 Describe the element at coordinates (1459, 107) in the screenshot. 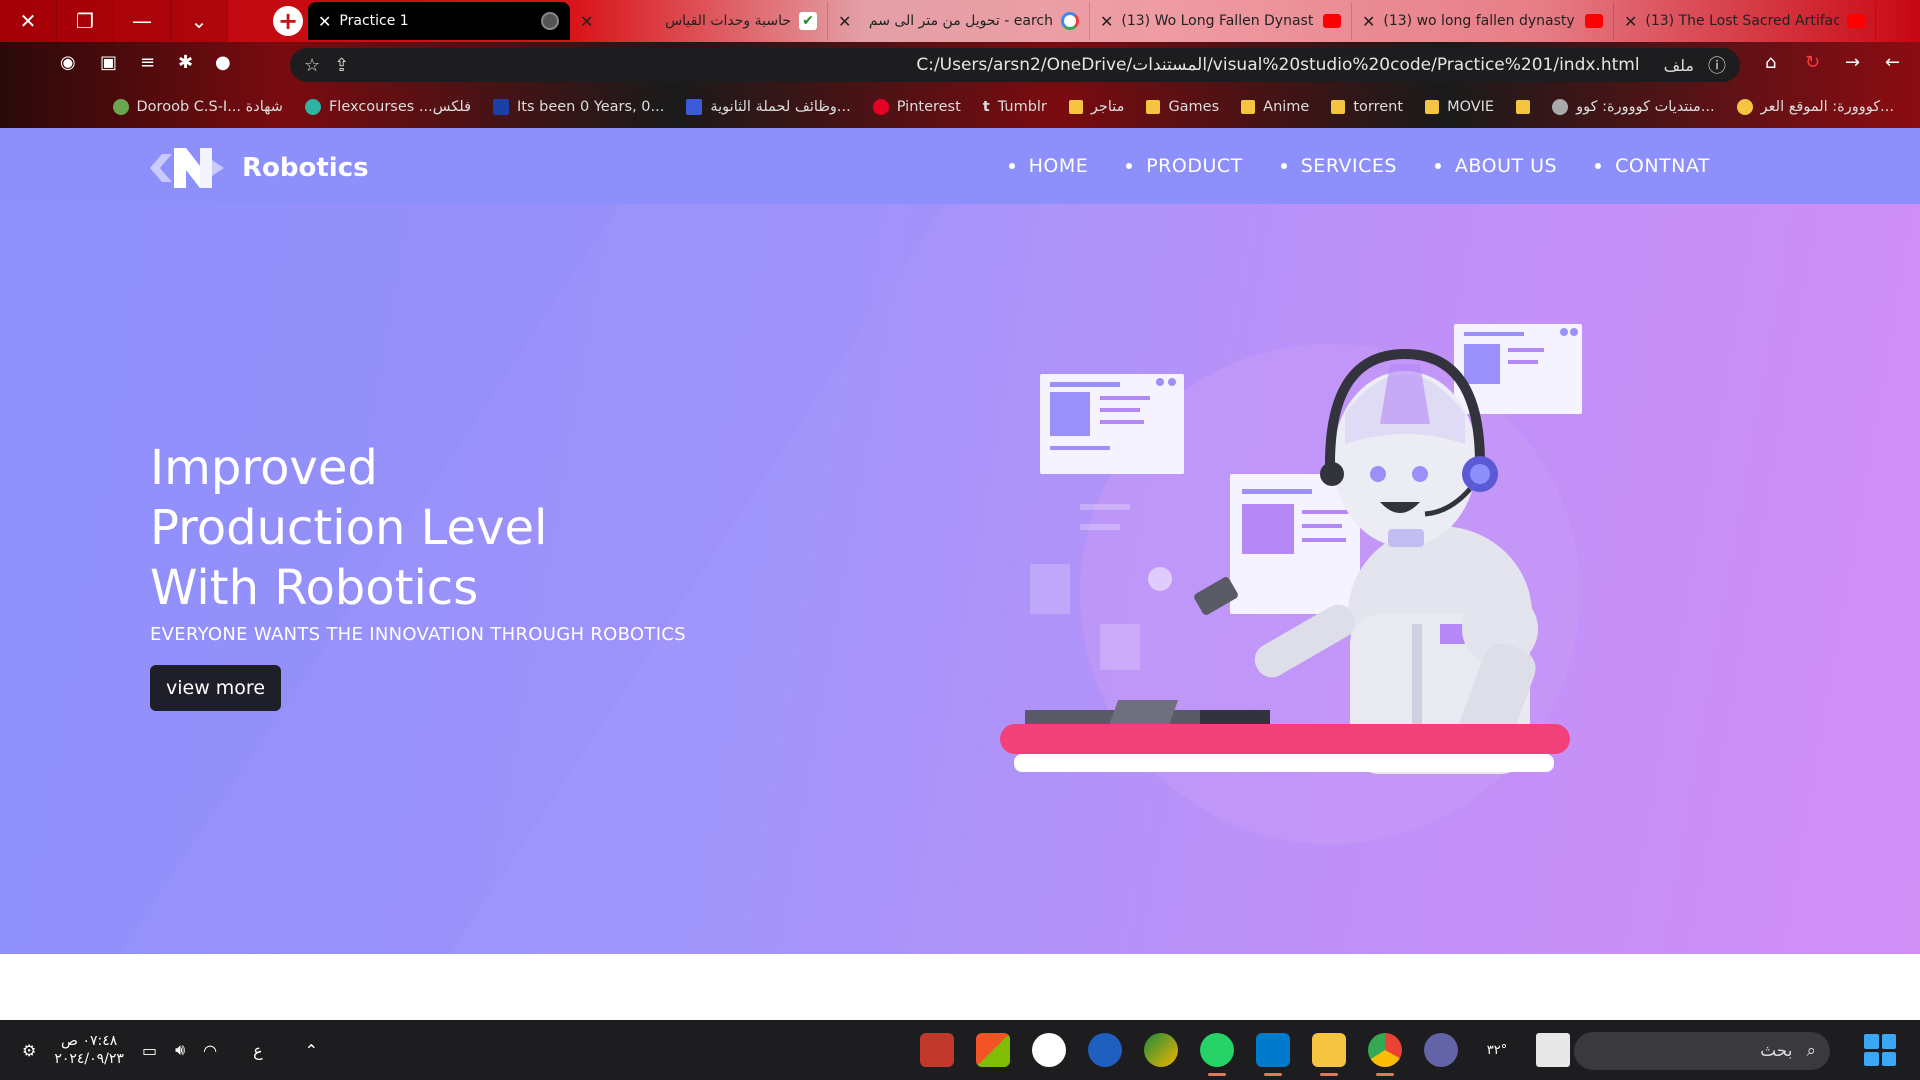

I see `bookmark-folder: MOVIE` at that location.